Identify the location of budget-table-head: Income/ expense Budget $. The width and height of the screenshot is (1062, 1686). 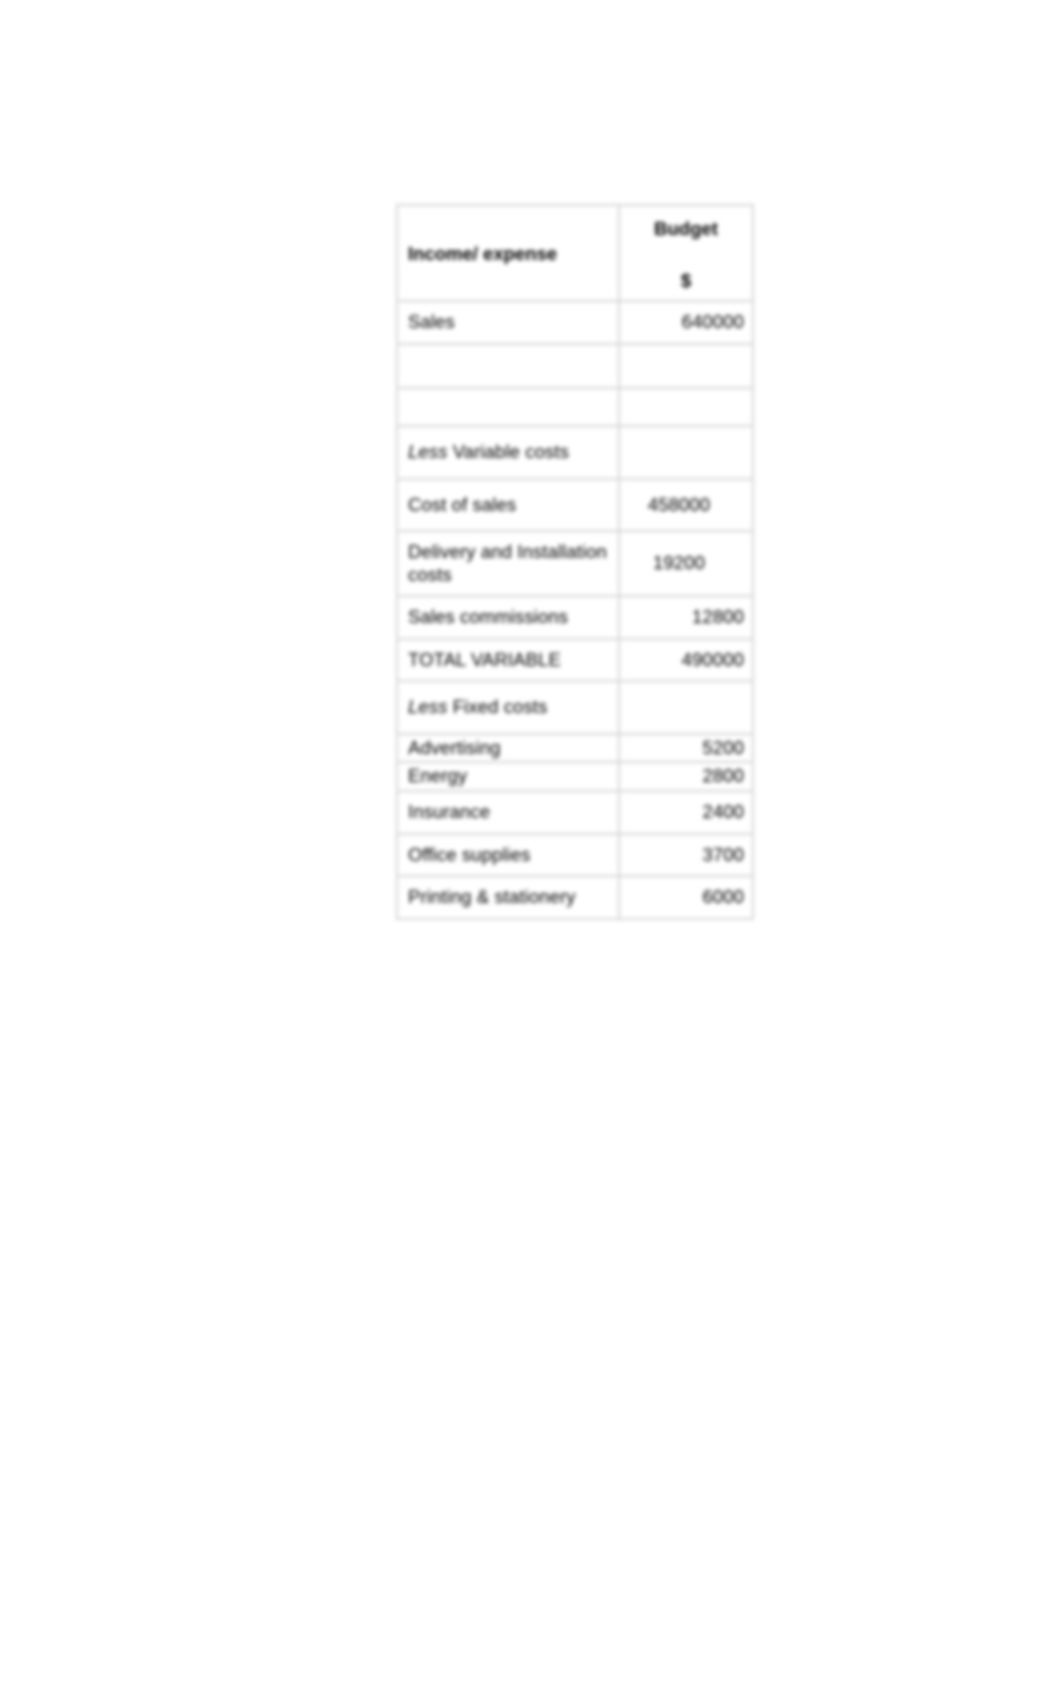
(575, 253).